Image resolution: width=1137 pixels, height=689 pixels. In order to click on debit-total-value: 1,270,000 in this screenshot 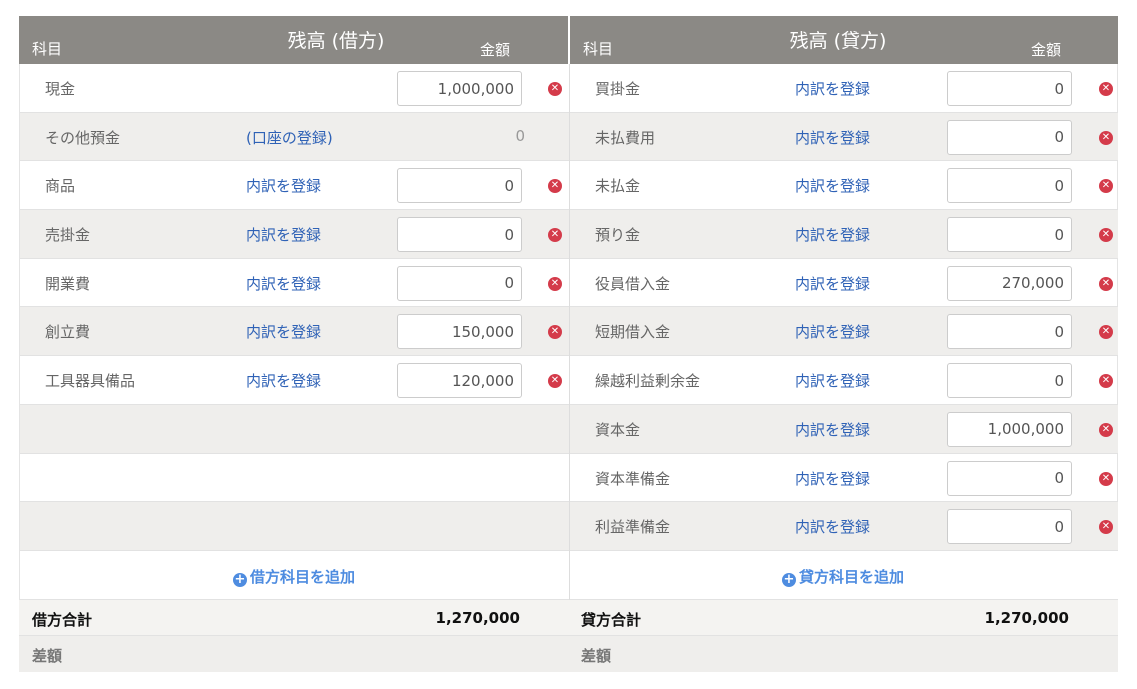, I will do `click(477, 618)`.